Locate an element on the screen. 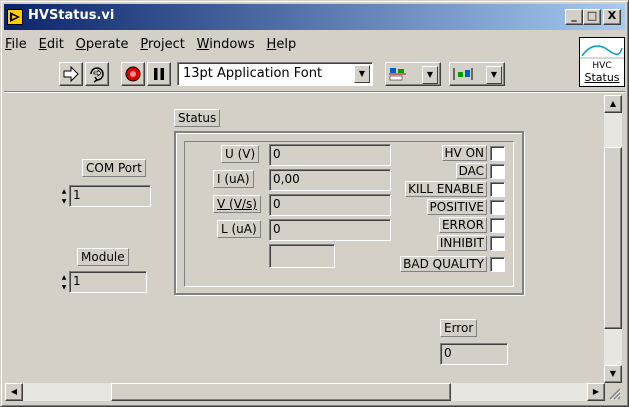  font-select: 13pt Application Font ▼ is located at coordinates (275, 74).